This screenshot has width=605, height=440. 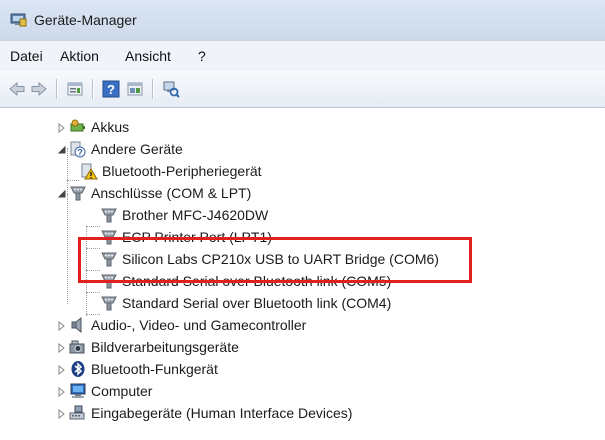 What do you see at coordinates (302, 56) in the screenshot?
I see `menu-bar: Datei Aktion Ansicht ?` at bounding box center [302, 56].